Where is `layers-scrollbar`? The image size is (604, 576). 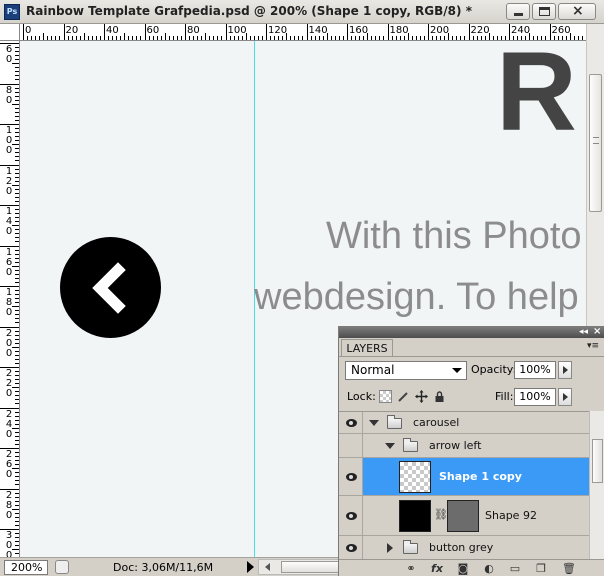 layers-scrollbar is located at coordinates (596, 485).